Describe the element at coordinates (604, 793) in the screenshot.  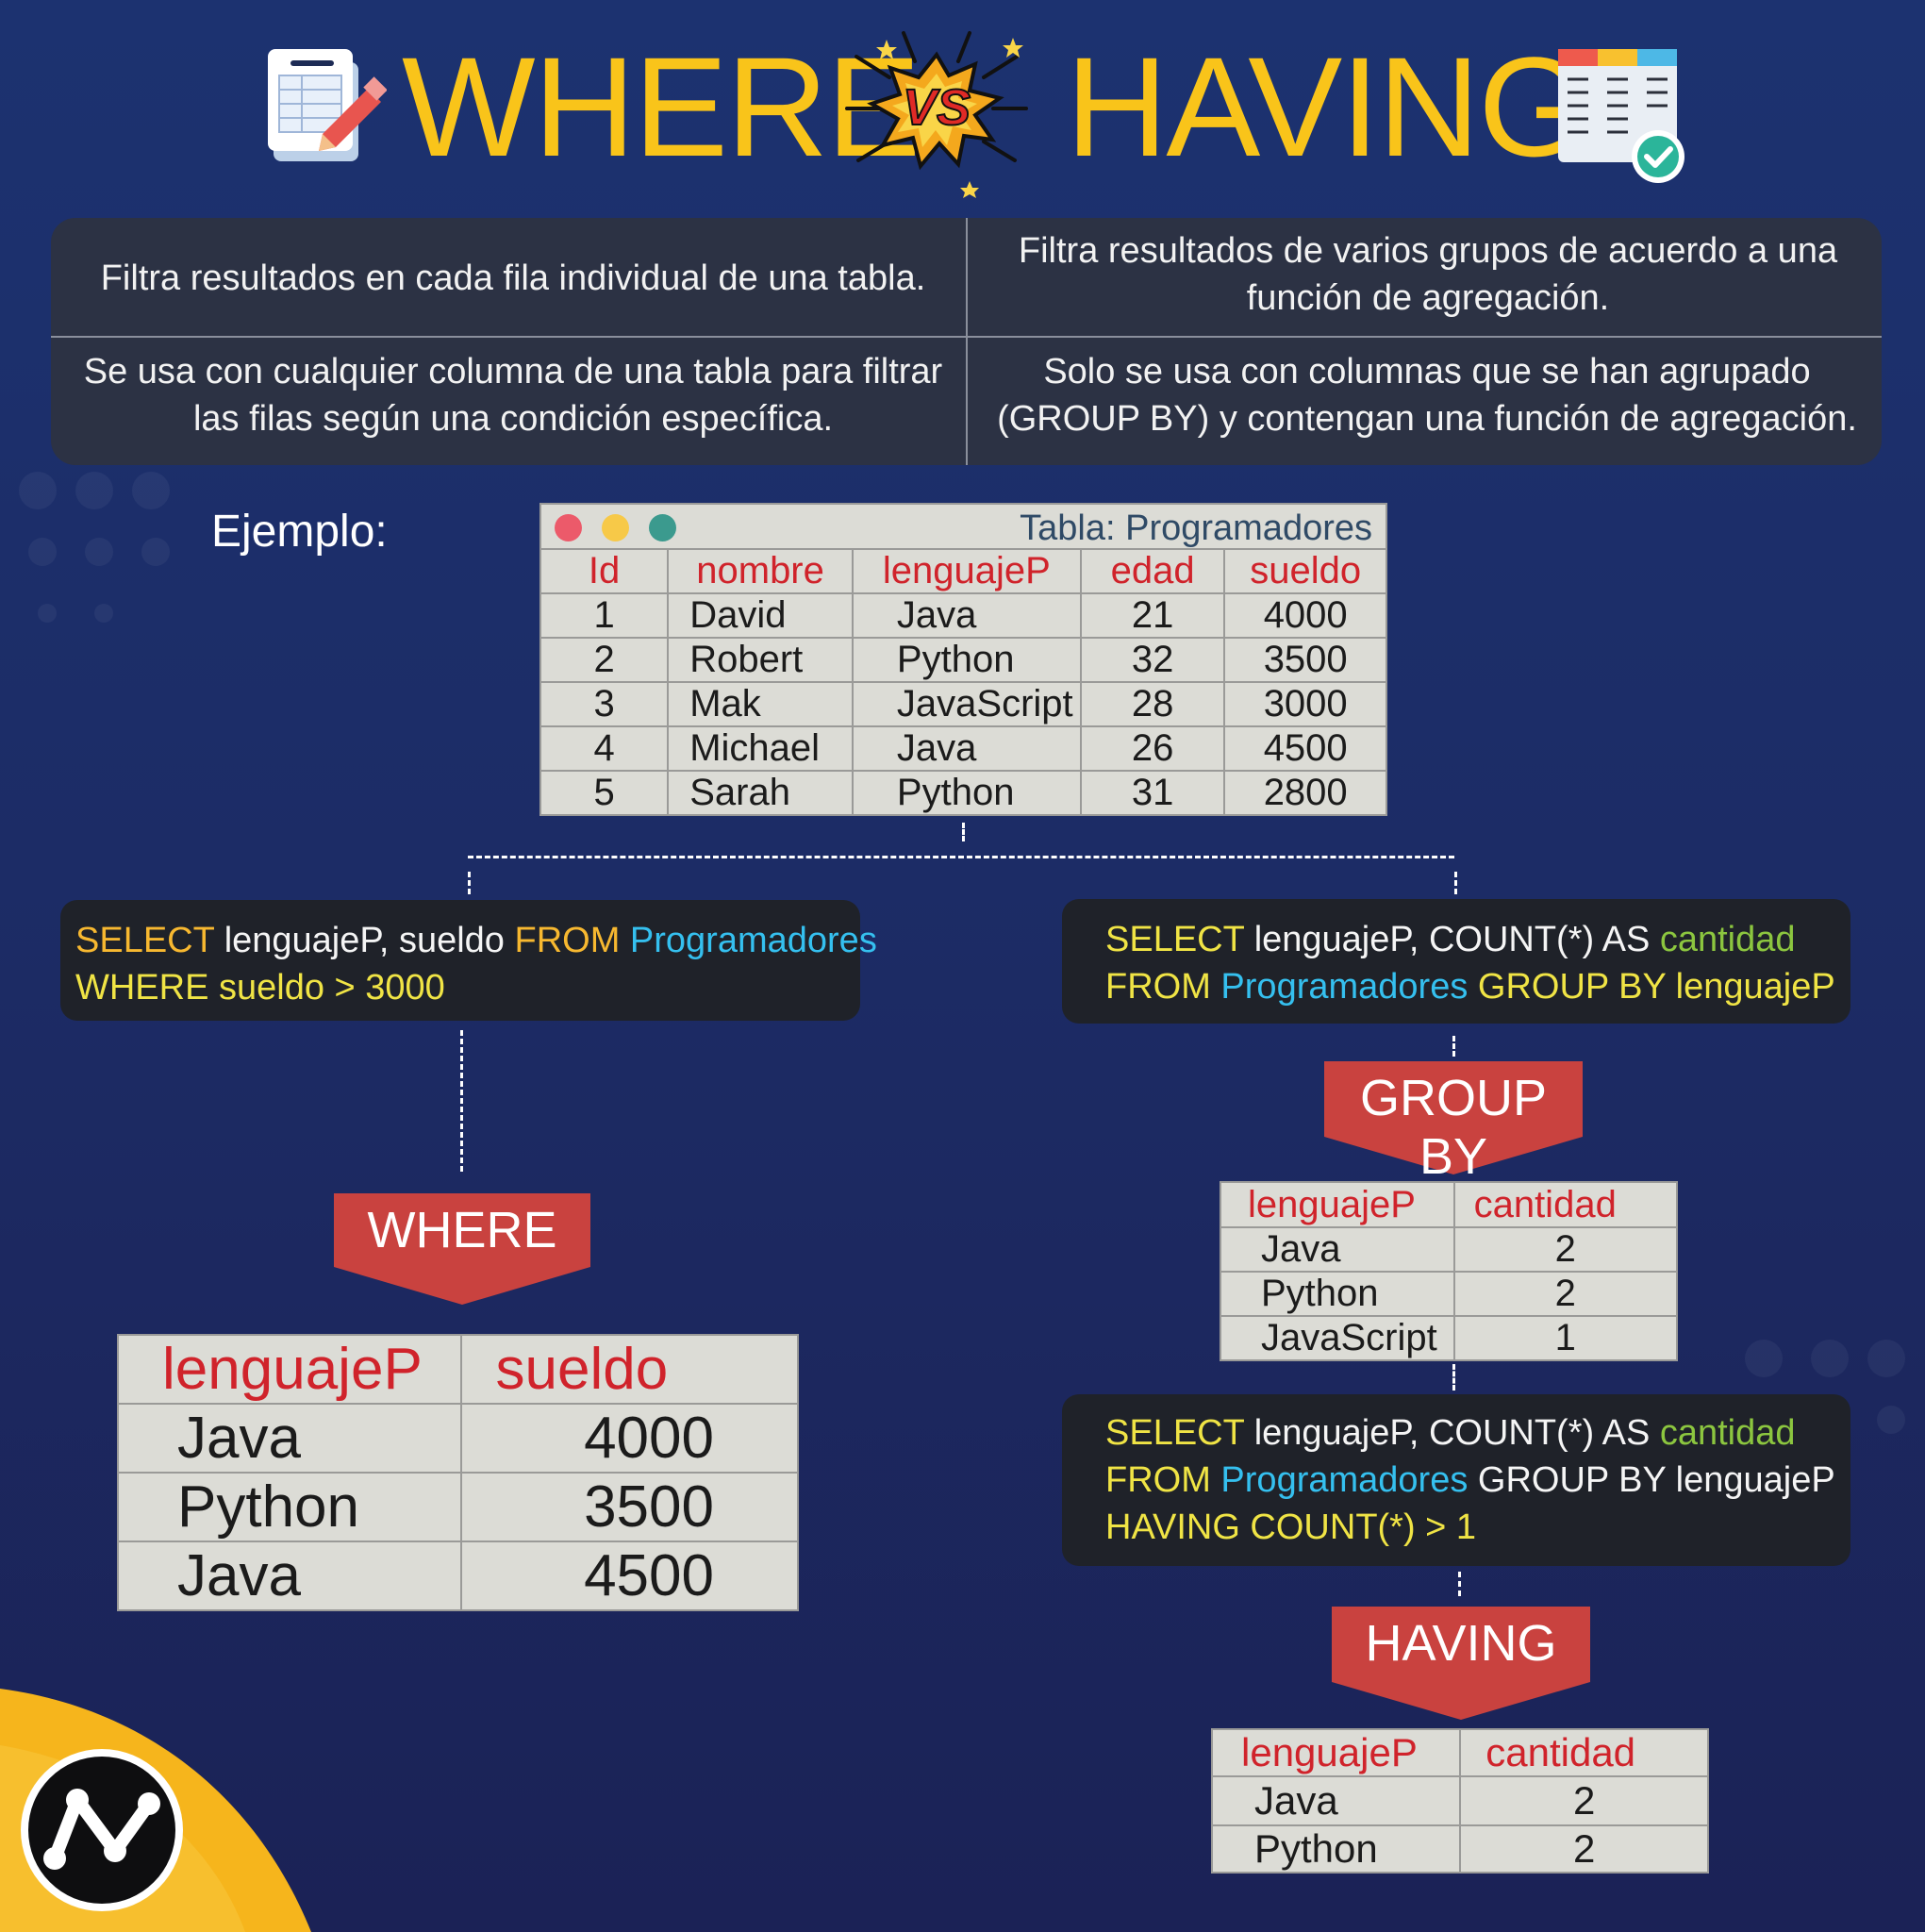
I see `table-cell: 5` at that location.